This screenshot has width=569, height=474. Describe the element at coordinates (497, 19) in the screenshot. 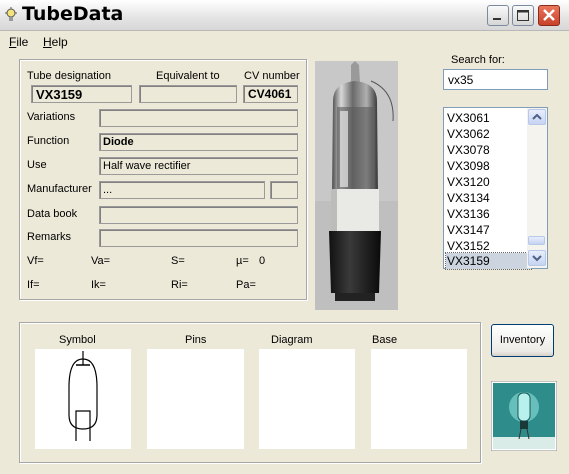

I see `minimize-icon` at that location.